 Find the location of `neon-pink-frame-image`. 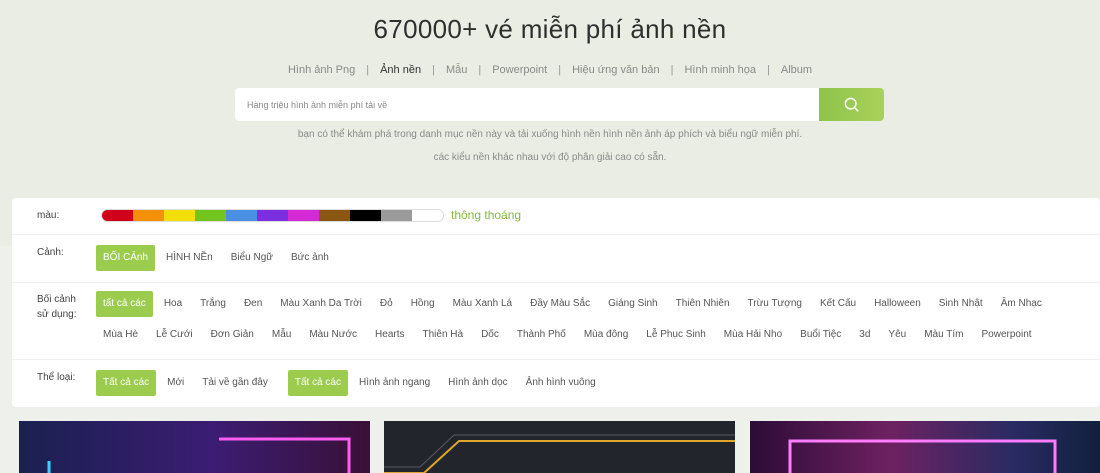

neon-pink-frame-image is located at coordinates (925, 447).